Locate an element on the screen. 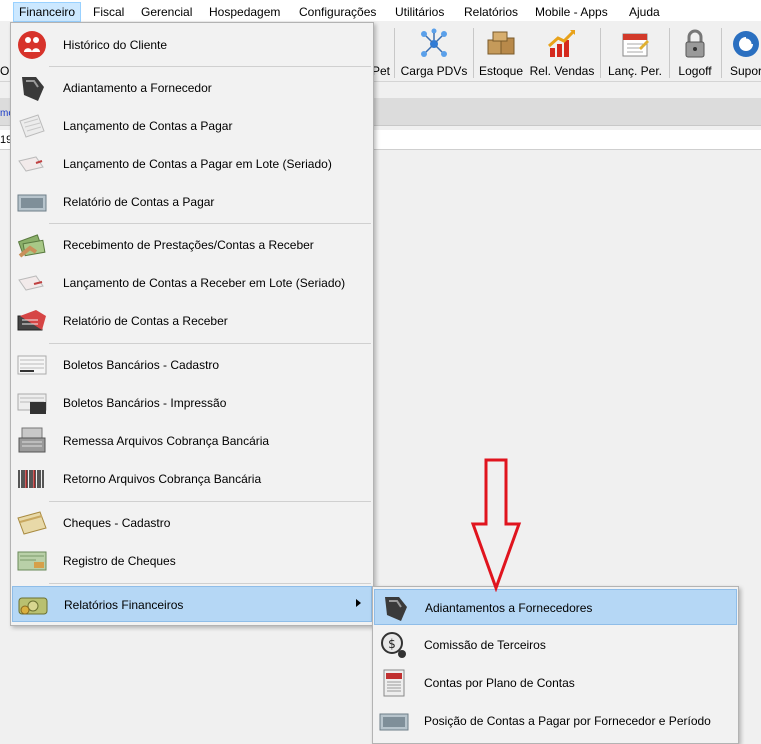 The width and height of the screenshot is (761, 744). carga-pdvs-button: Carga PDVs is located at coordinates (434, 52).